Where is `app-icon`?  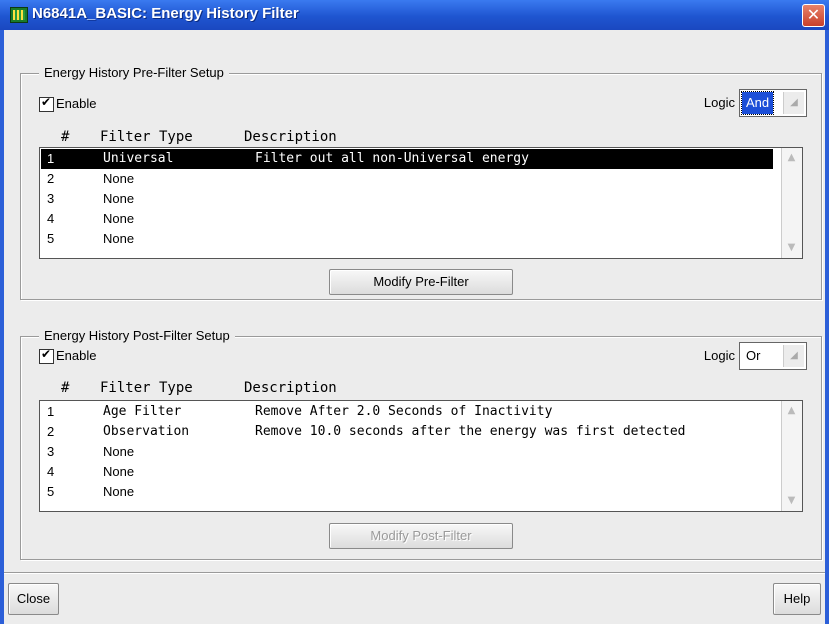
app-icon is located at coordinates (19, 15).